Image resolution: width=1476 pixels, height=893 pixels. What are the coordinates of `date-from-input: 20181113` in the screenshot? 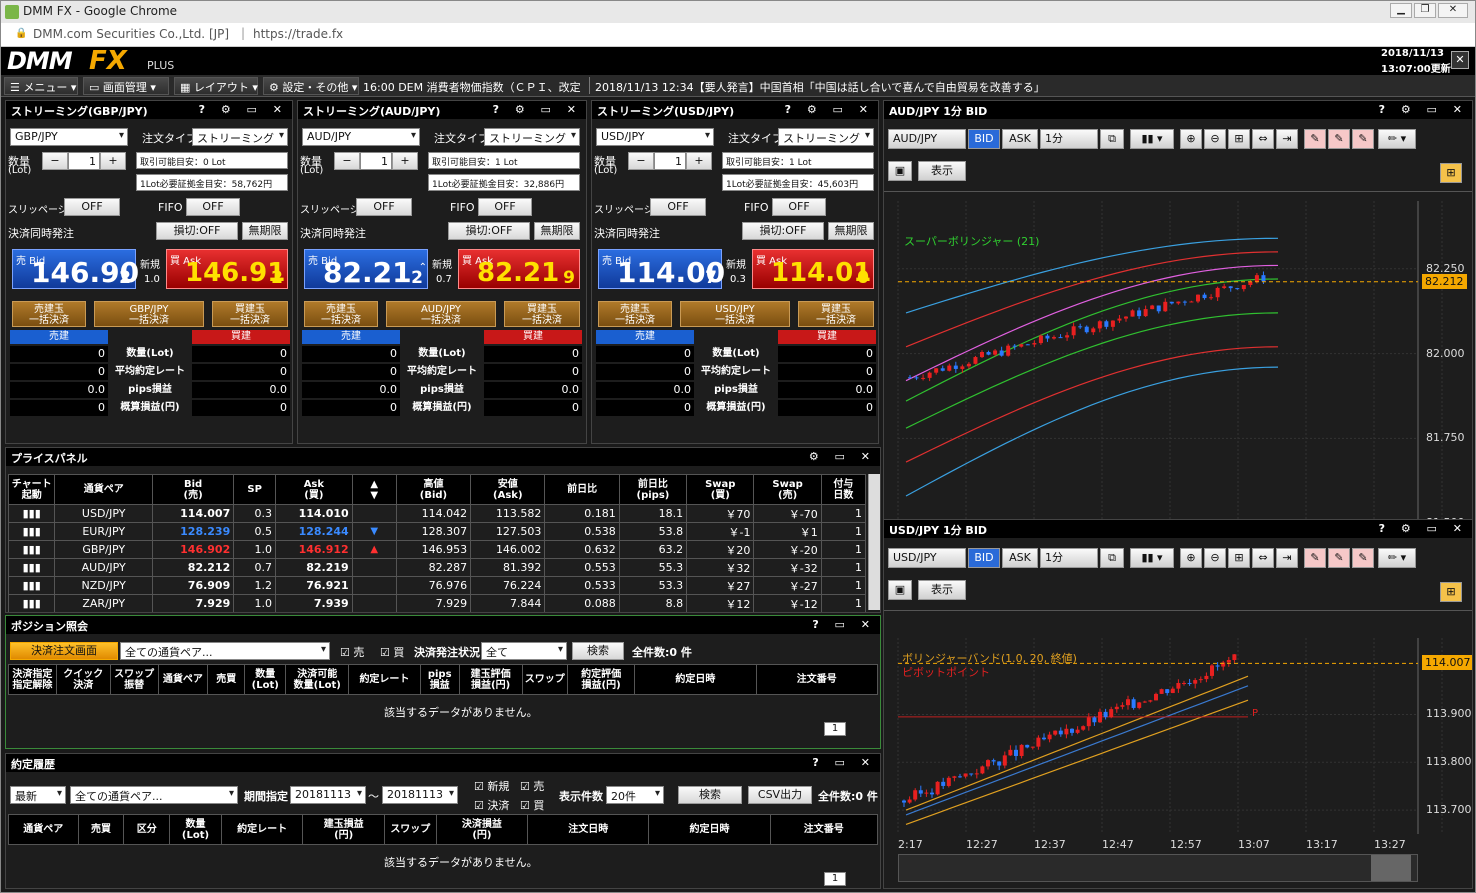 It's located at (328, 795).